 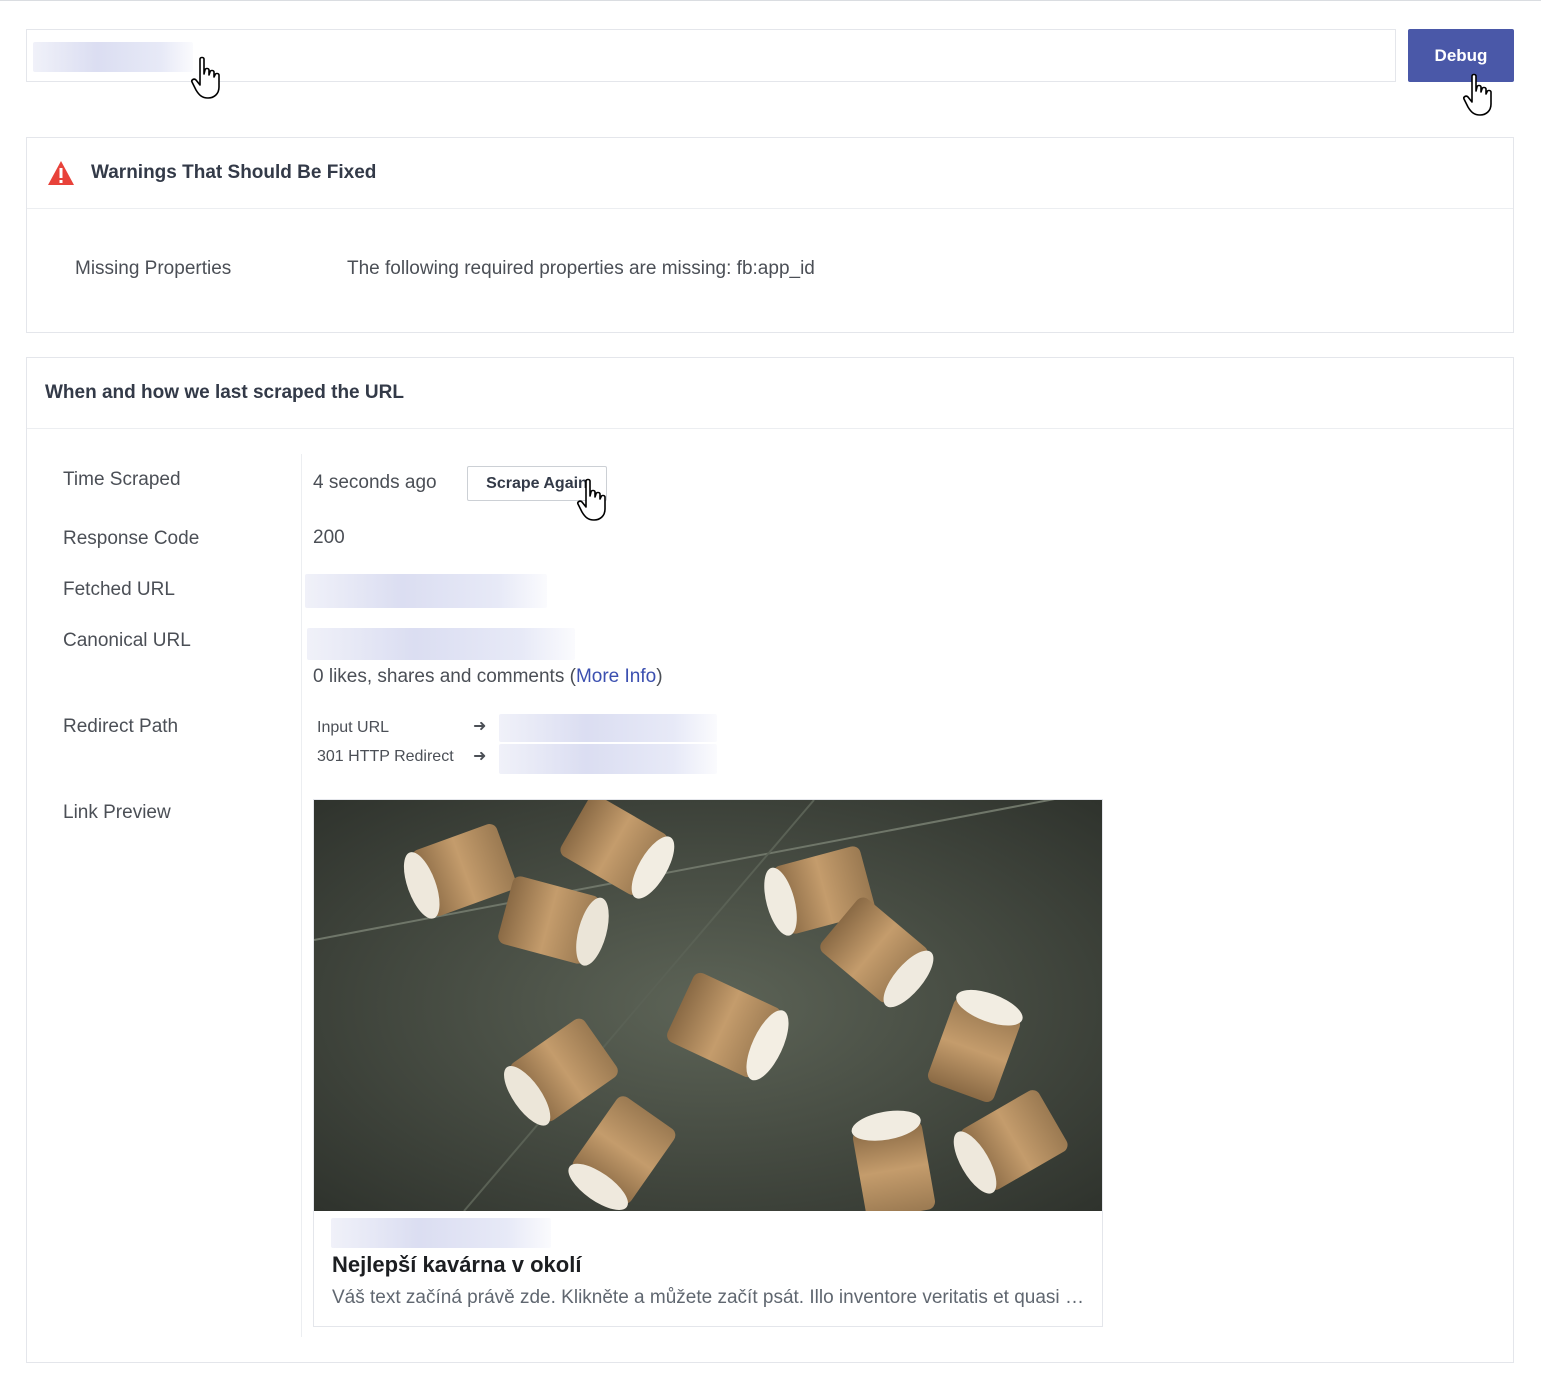 I want to click on fetched-url-value, so click(x=426, y=591).